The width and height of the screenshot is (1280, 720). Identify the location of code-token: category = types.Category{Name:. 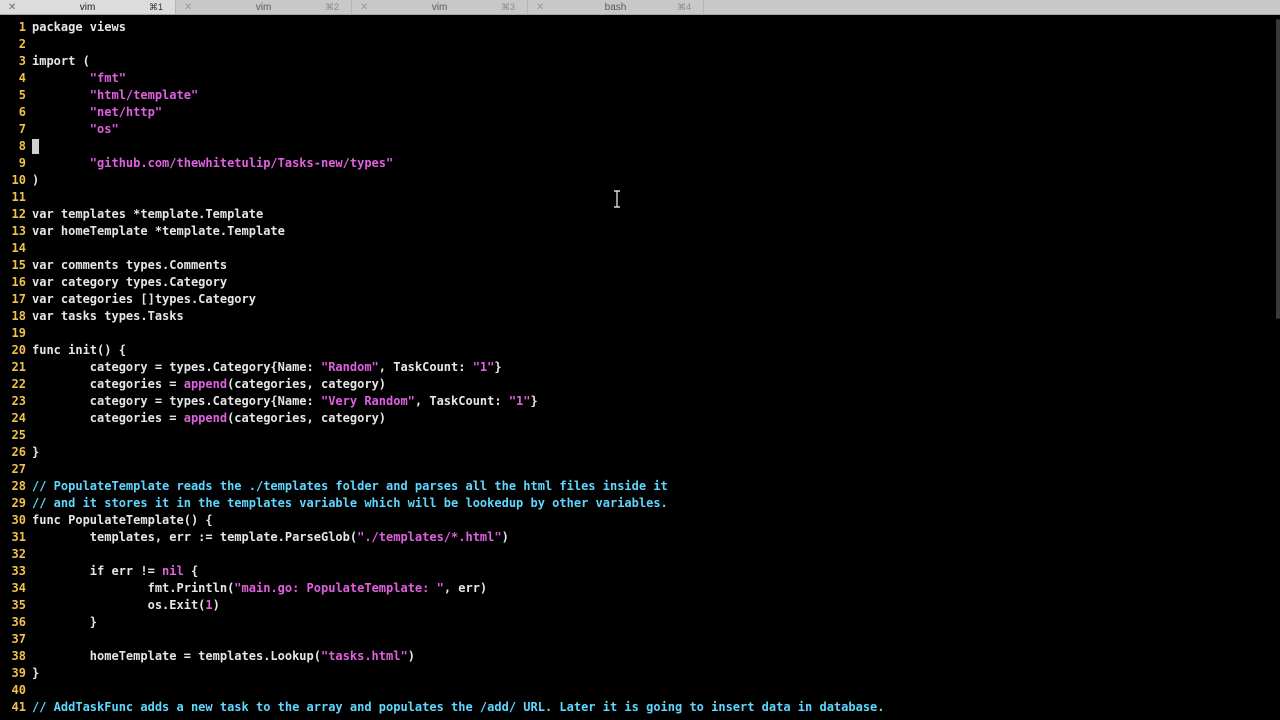
(176, 401).